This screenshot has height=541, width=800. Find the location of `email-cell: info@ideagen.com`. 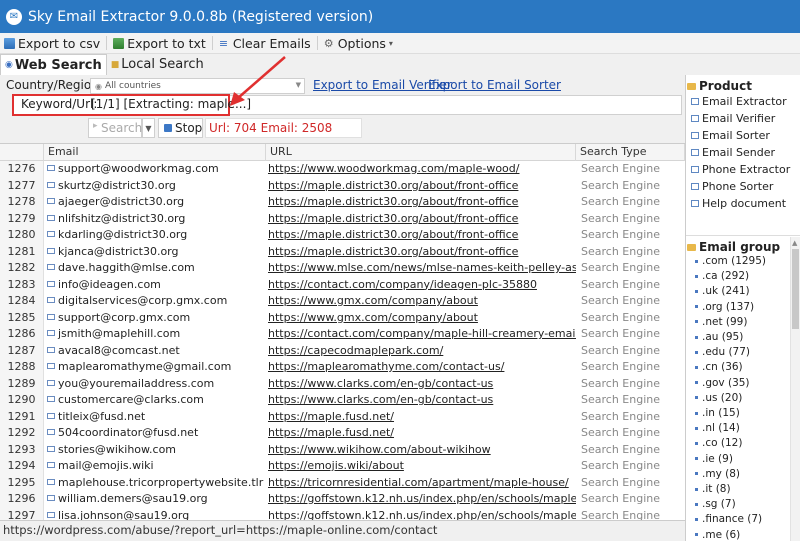

email-cell: info@ideagen.com is located at coordinates (154, 285).